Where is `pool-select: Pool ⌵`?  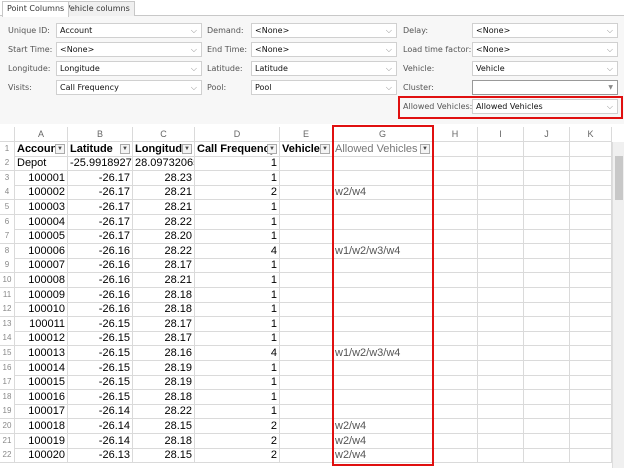 pool-select: Pool ⌵ is located at coordinates (324, 87).